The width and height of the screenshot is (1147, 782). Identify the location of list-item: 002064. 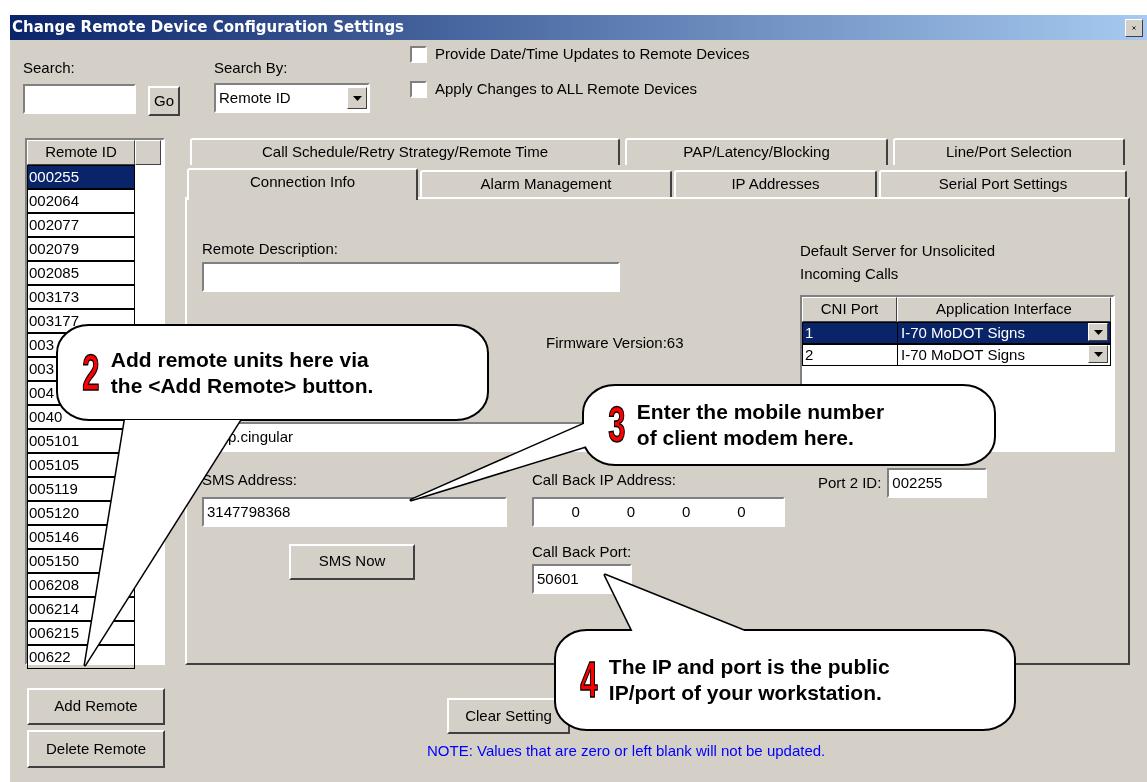
(81, 201).